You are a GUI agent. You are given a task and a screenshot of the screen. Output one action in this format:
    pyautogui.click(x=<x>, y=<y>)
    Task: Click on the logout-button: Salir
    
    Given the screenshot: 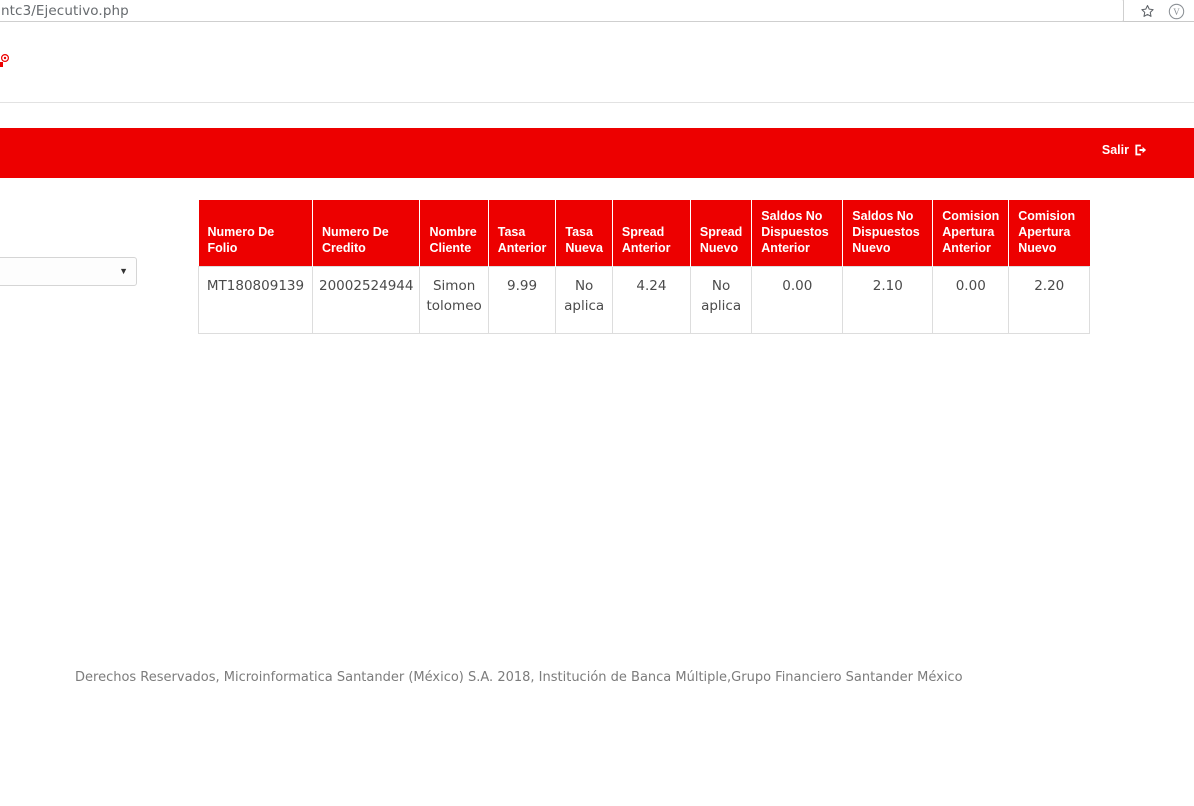 What is the action you would take?
    pyautogui.click(x=1125, y=150)
    